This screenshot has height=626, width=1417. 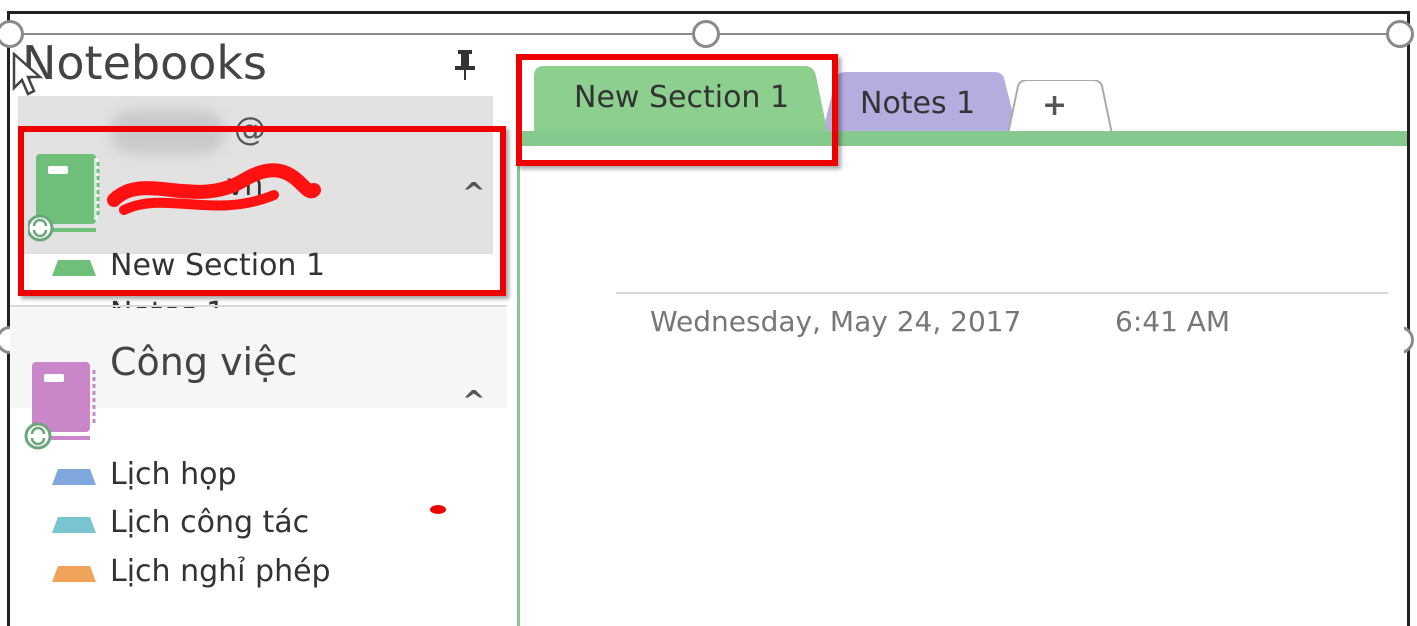 What do you see at coordinates (836, 321) in the screenshot?
I see `page-date: Wednesday, May 24, 2017` at bounding box center [836, 321].